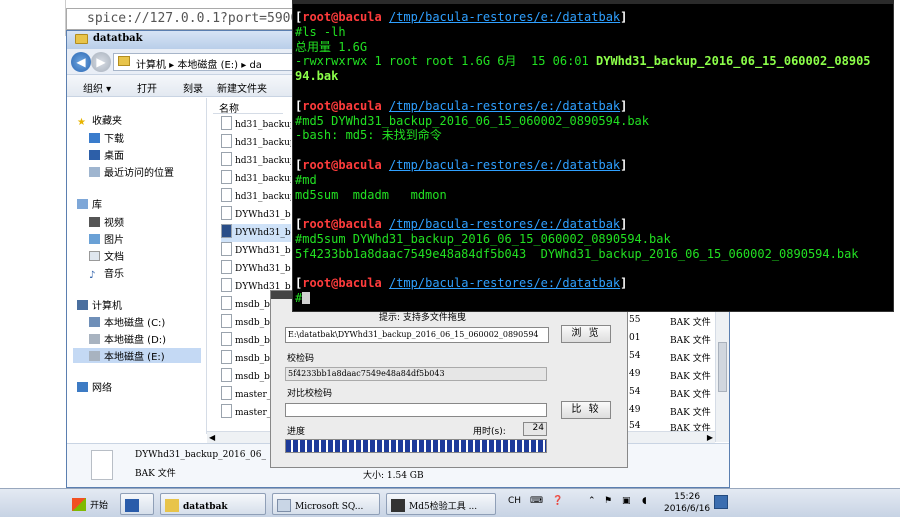 The height and width of the screenshot is (517, 900). Describe the element at coordinates (586, 334) in the screenshot. I see `browse-button: 浏 览` at that location.